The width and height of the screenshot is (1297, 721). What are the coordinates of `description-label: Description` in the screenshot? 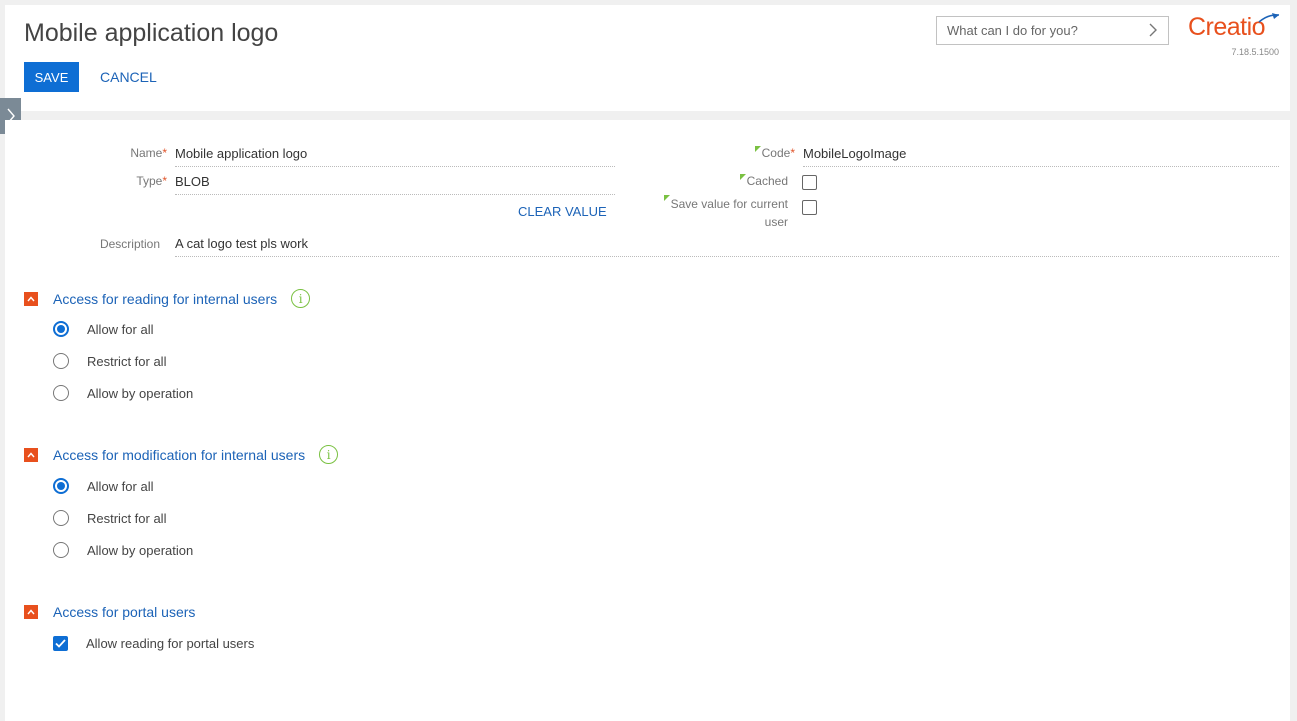 It's located at (129, 244).